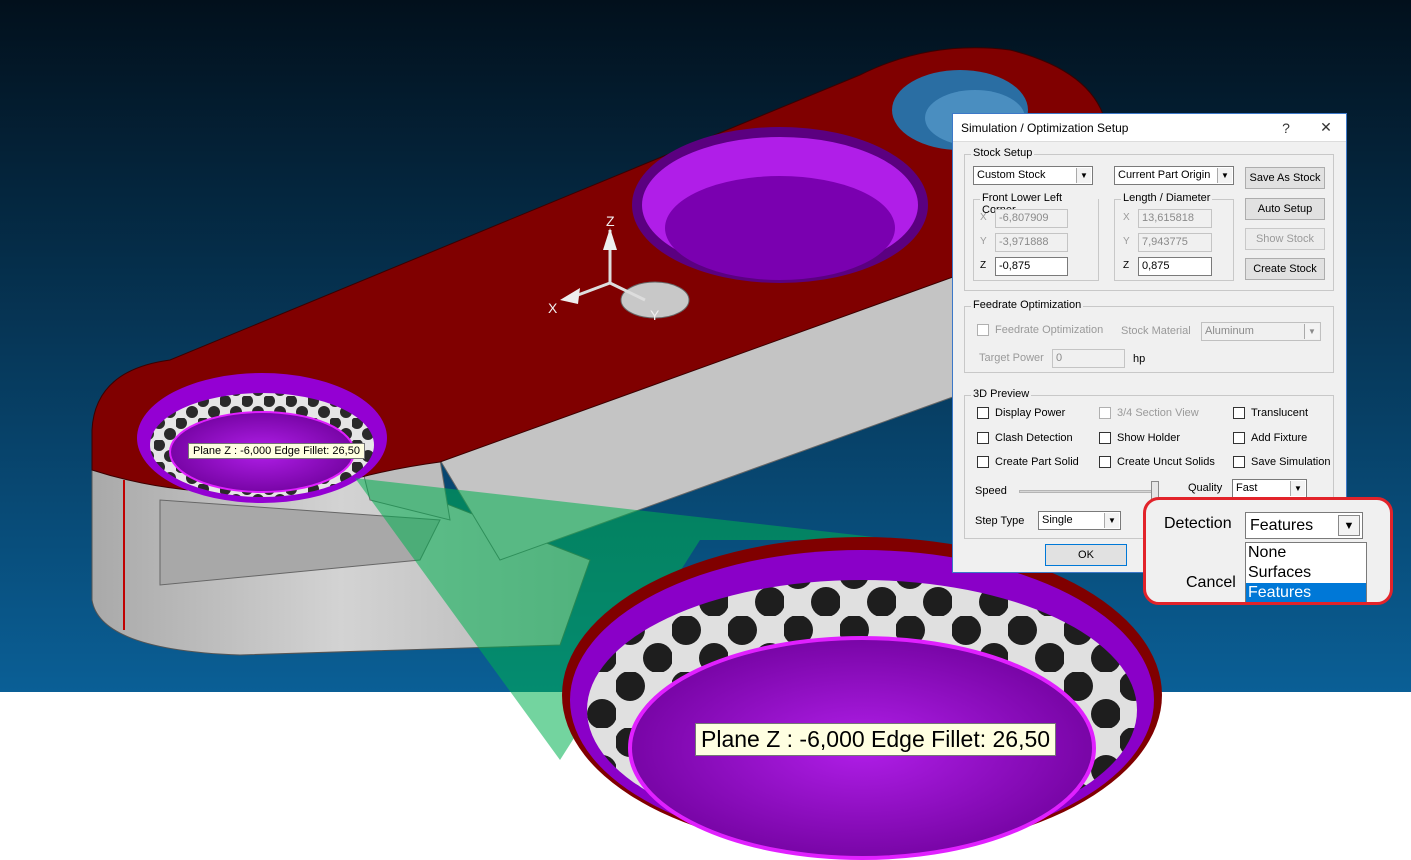  Describe the element at coordinates (1282, 462) in the screenshot. I see `save-simulation-checkbox: Save Simulation` at that location.